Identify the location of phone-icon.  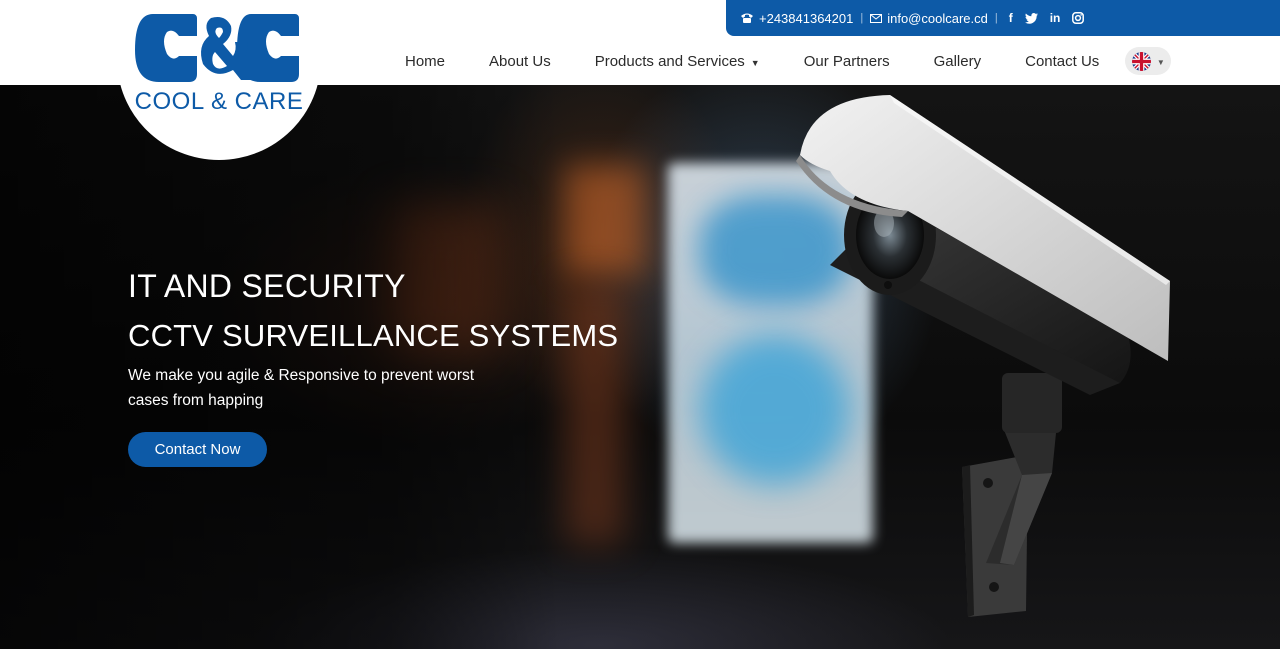
(747, 18).